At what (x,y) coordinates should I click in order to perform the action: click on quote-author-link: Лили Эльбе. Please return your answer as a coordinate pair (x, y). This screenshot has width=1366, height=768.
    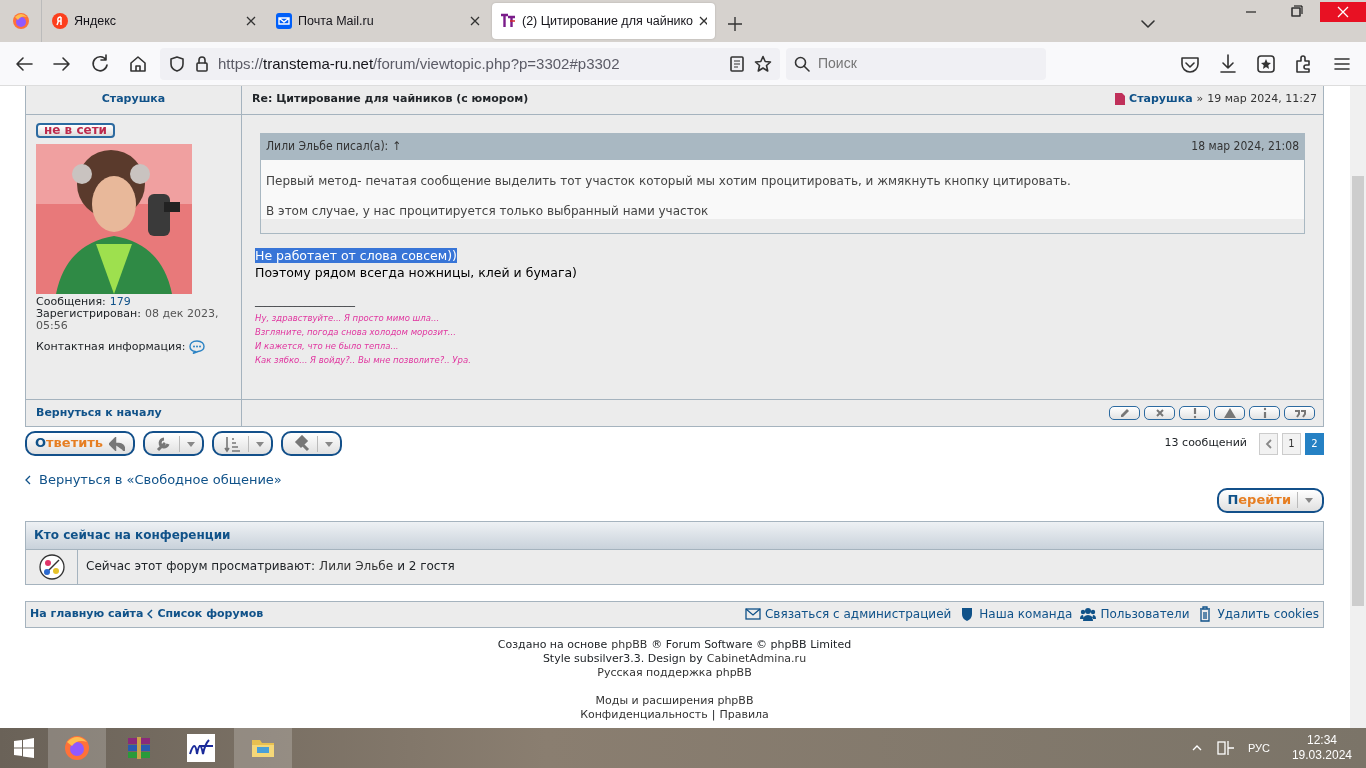
    Looking at the image, I should click on (299, 146).